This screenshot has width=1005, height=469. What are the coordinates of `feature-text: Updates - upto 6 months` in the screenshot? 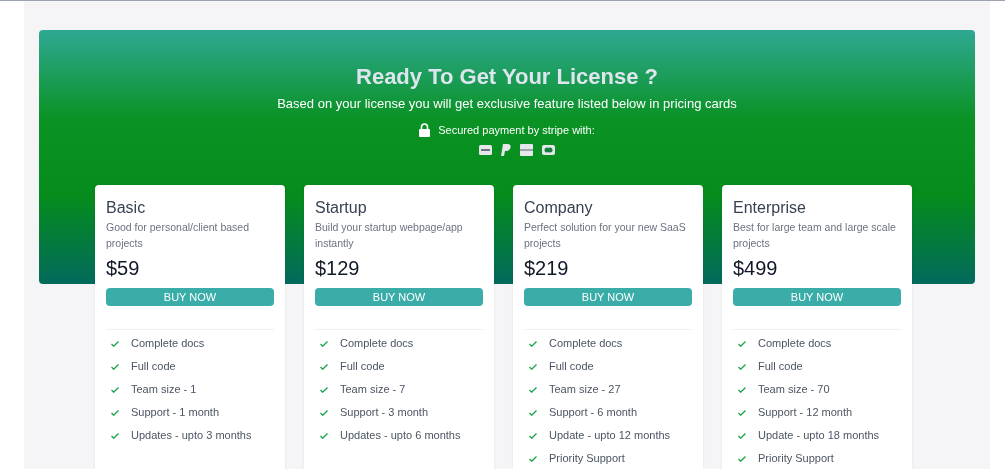 It's located at (400, 436).